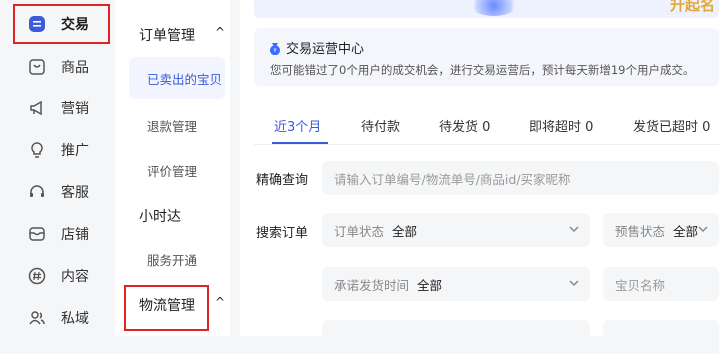  I want to click on submenu-group-hourly: 小时达, so click(160, 216).